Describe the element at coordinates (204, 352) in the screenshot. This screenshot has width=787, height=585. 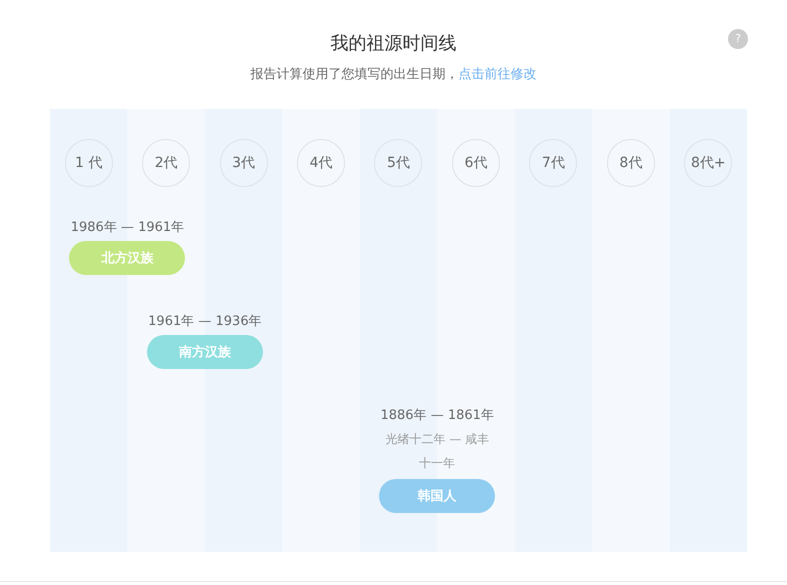
I see `ancestry-tag: 南方汉族` at that location.